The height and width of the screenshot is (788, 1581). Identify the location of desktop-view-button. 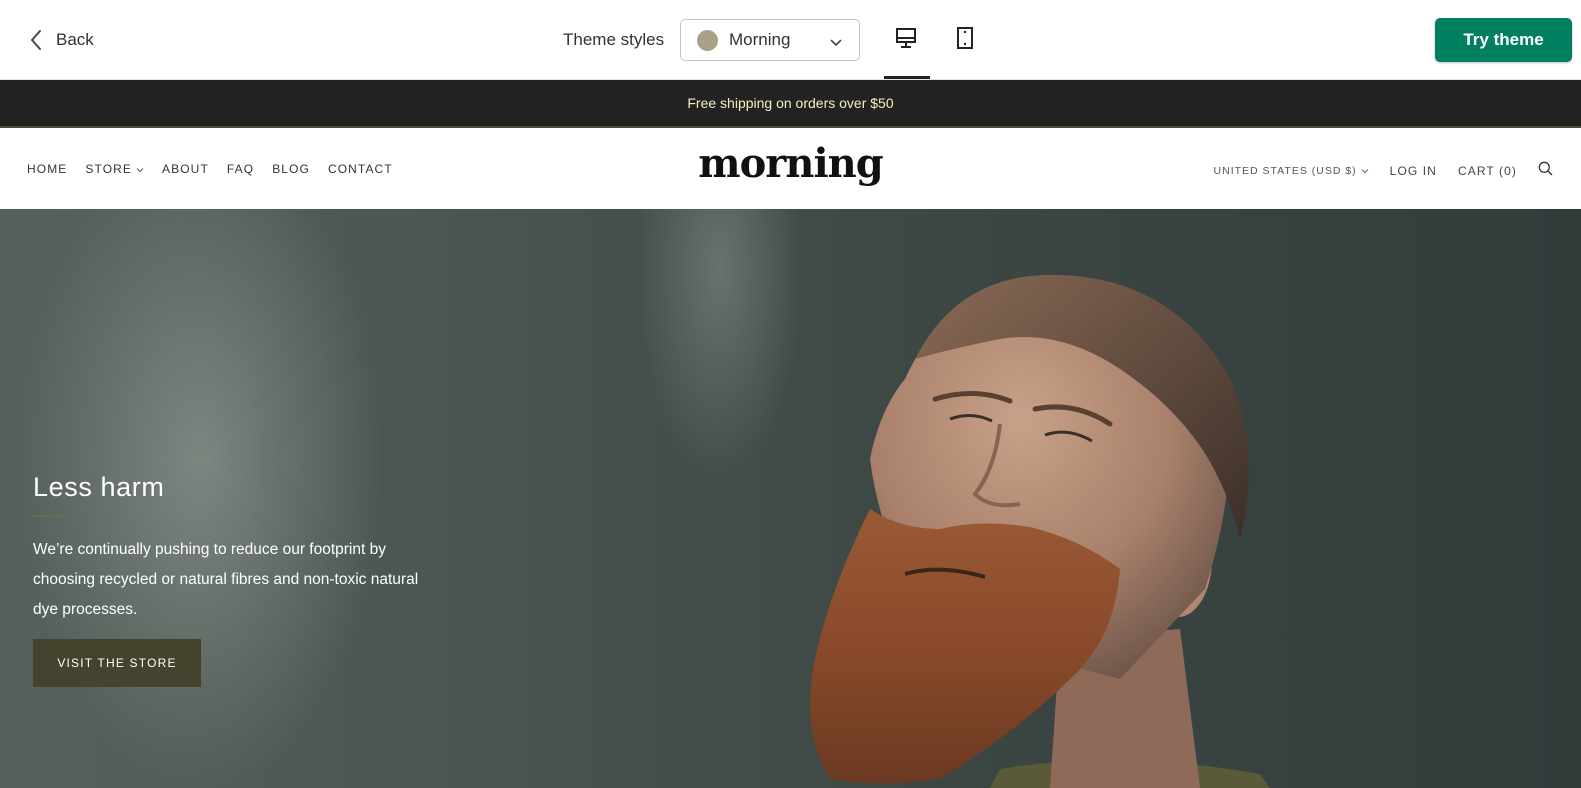
(906, 40).